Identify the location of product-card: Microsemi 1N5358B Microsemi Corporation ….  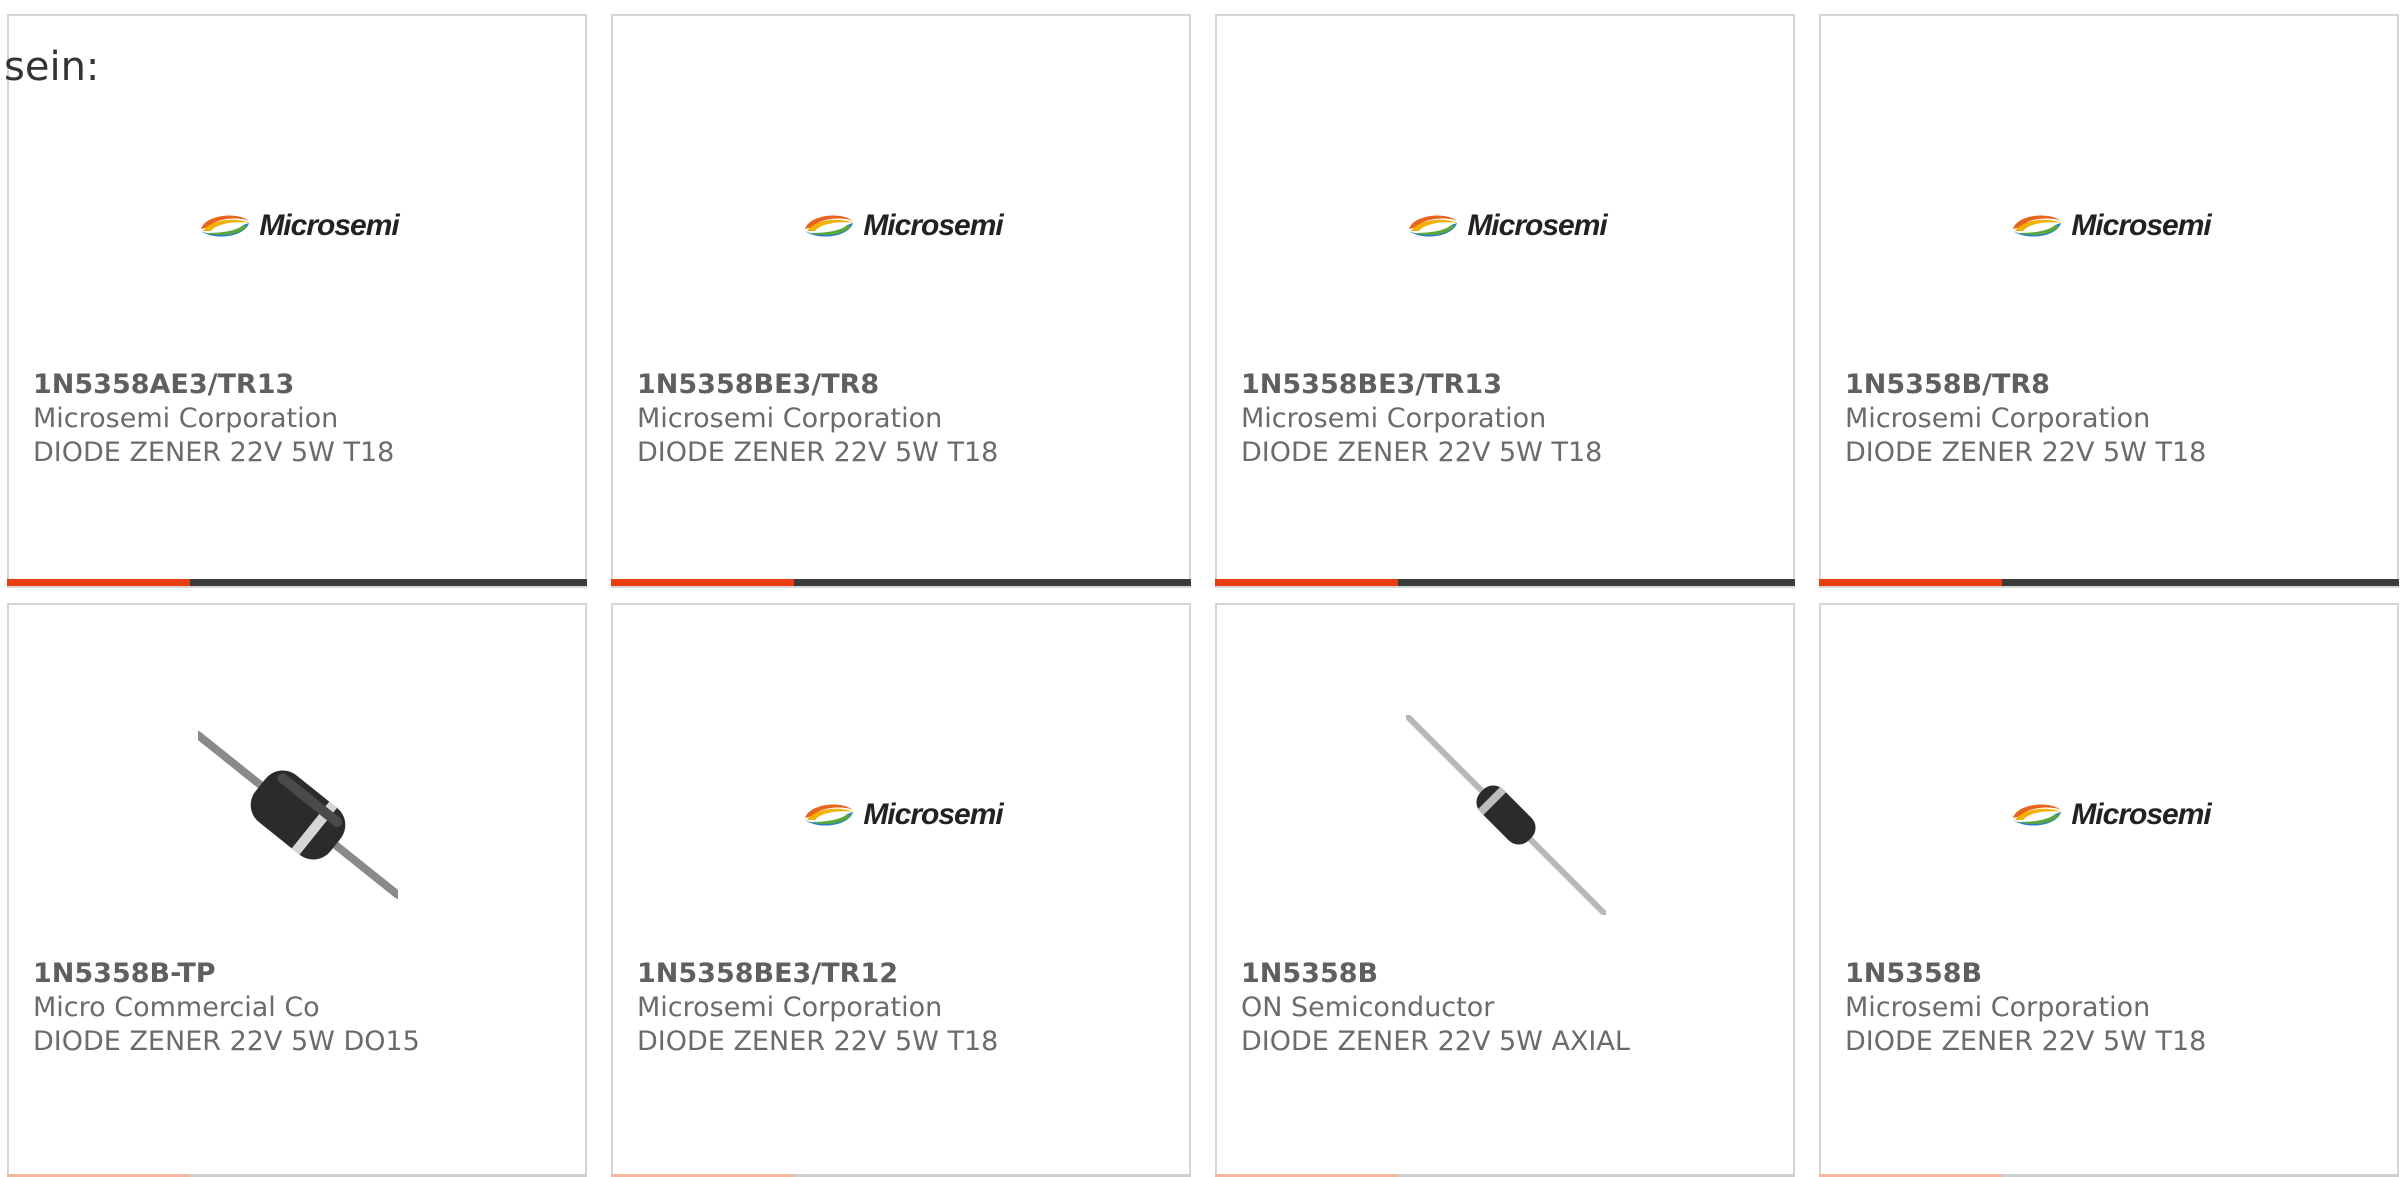
(2109, 890).